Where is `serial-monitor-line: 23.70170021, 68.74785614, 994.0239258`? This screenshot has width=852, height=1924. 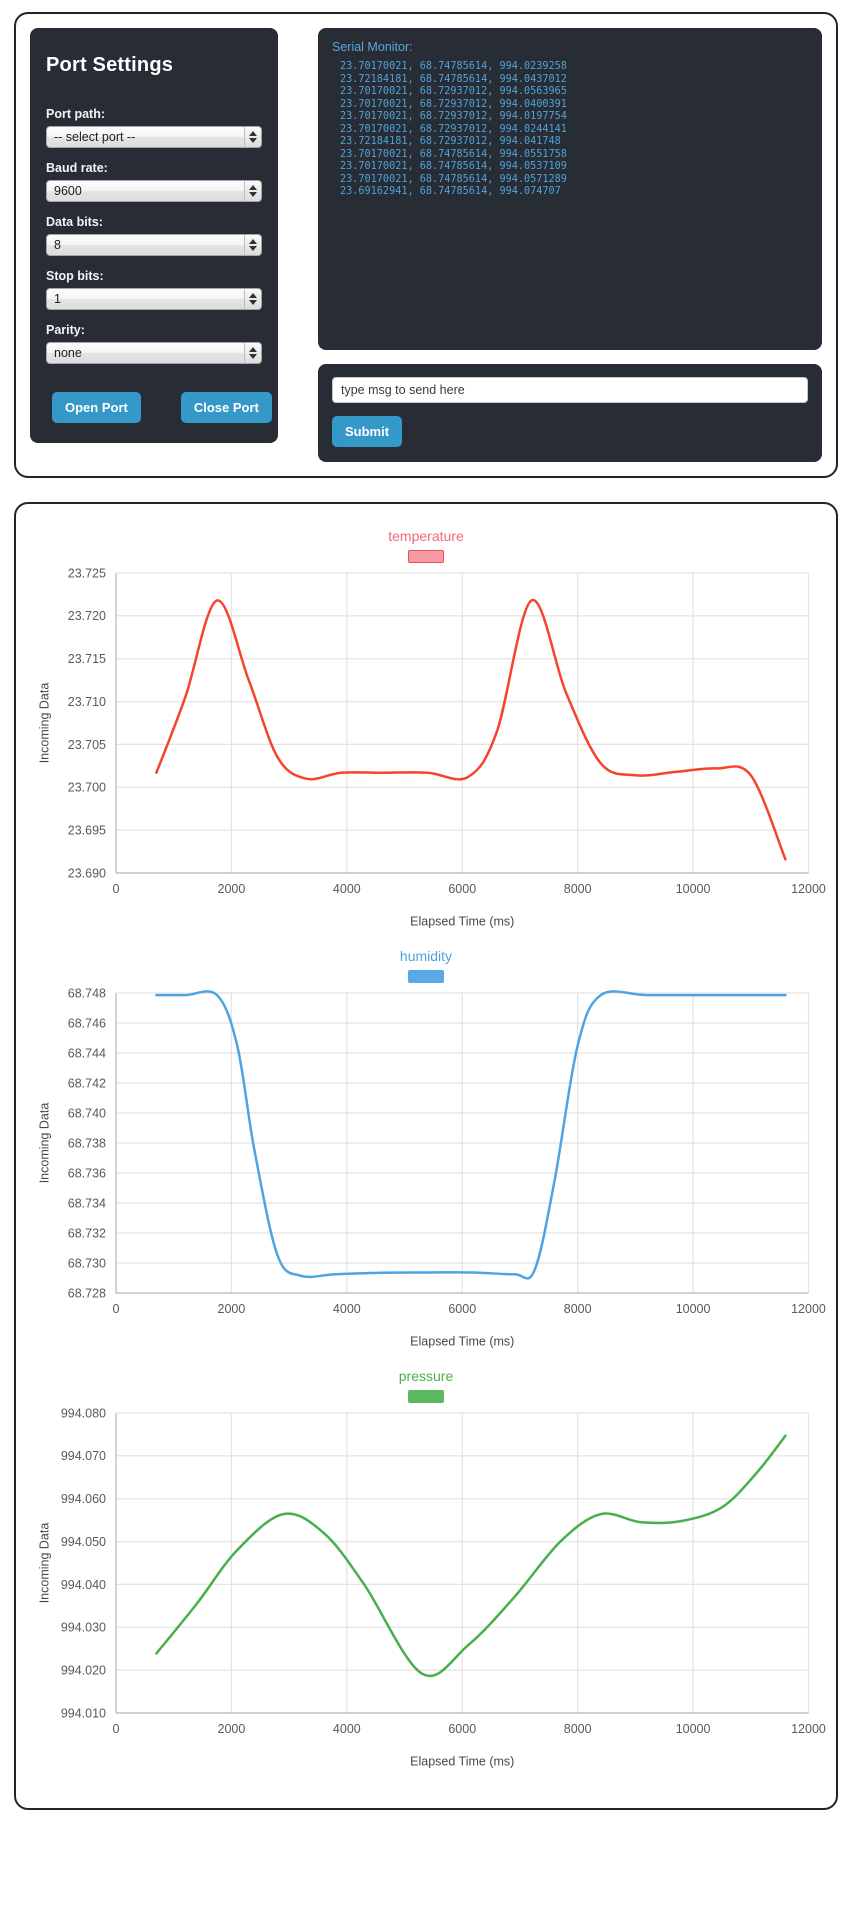 serial-monitor-line: 23.70170021, 68.74785614, 994.0239258 is located at coordinates (453, 66).